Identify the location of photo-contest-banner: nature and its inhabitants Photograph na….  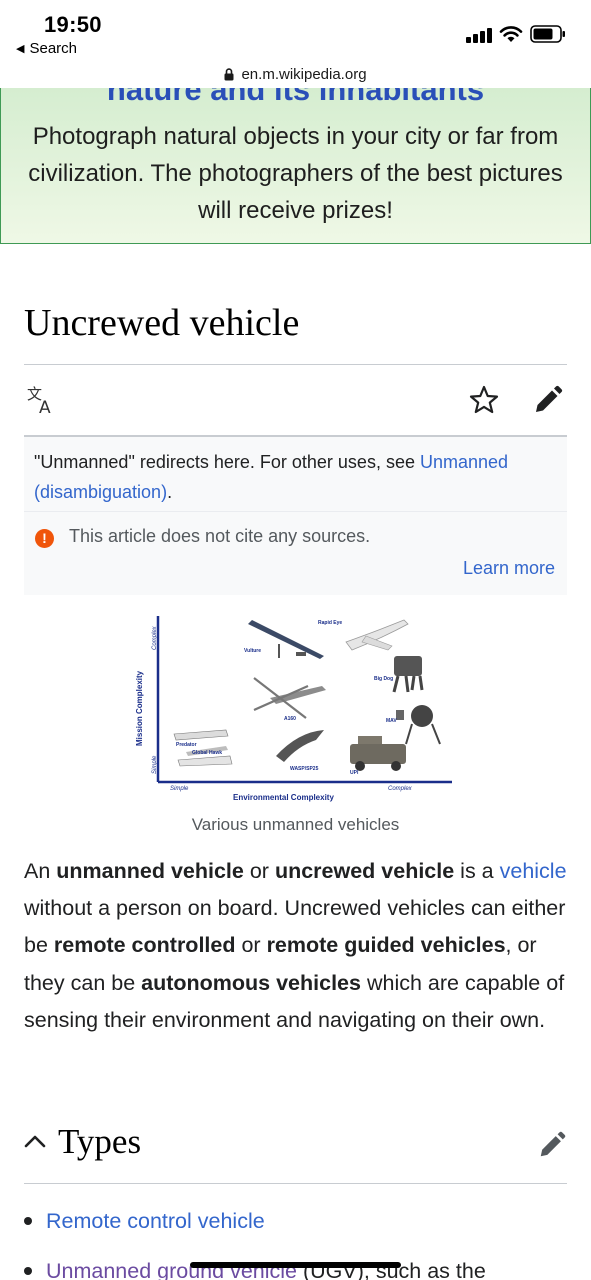
(295, 166).